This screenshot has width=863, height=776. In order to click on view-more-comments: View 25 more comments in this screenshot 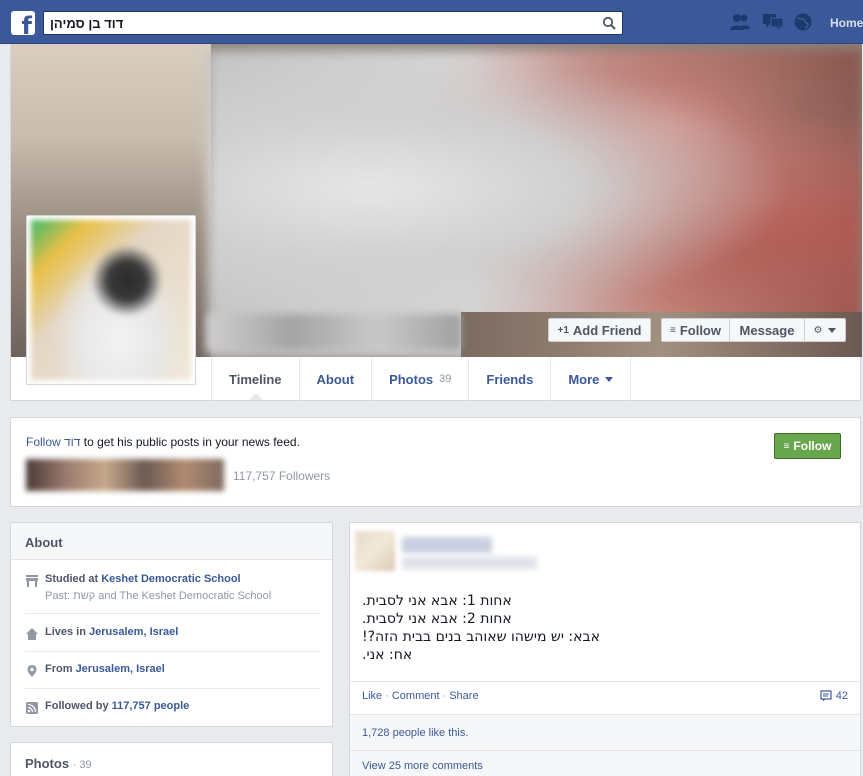, I will do `click(605, 763)`.